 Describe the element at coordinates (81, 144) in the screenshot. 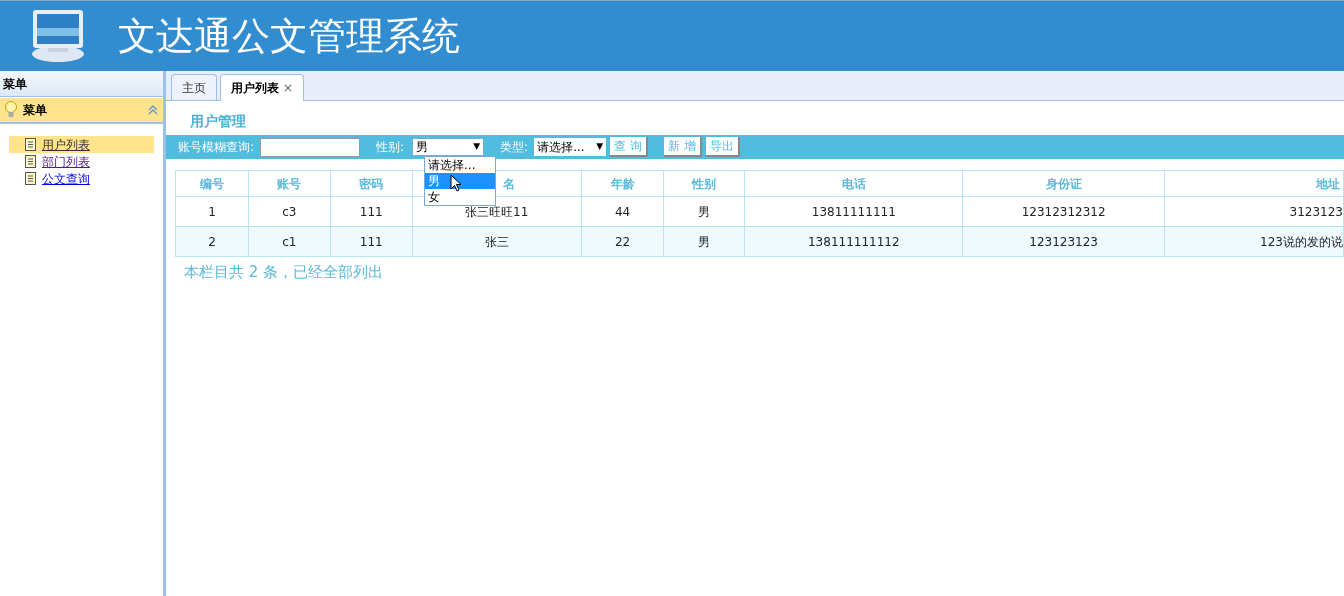

I see `menu-item: 用户列表` at that location.